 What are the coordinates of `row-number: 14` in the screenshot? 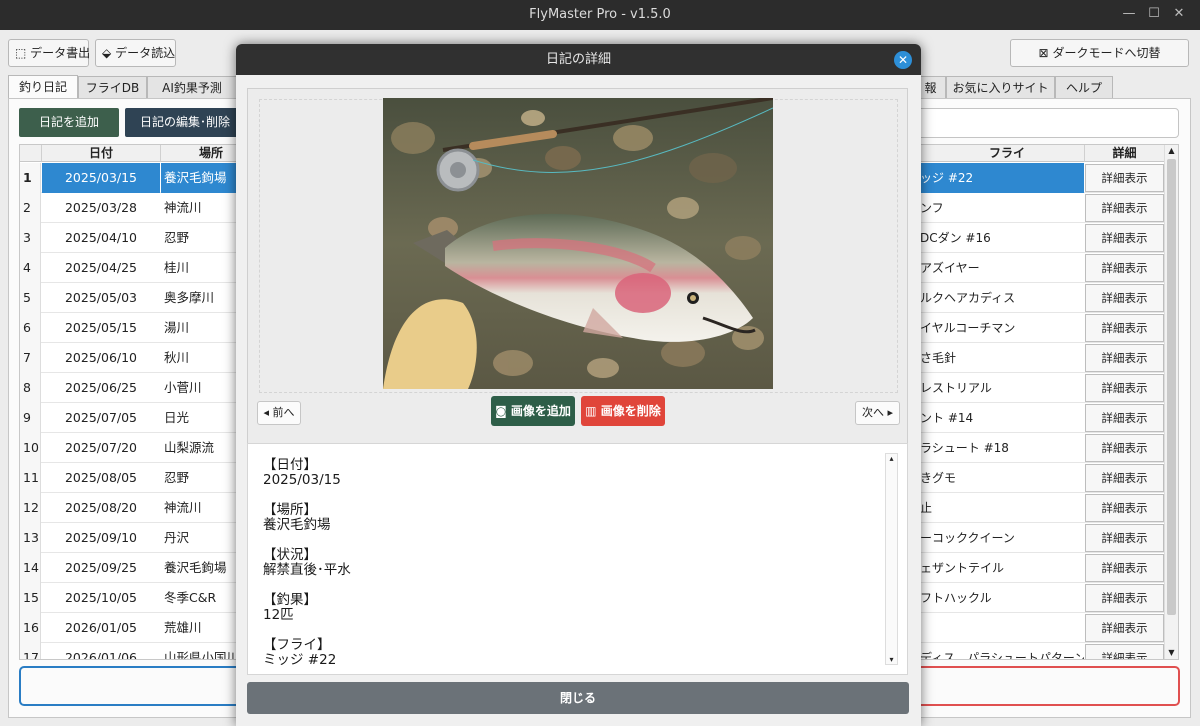 It's located at (30, 568).